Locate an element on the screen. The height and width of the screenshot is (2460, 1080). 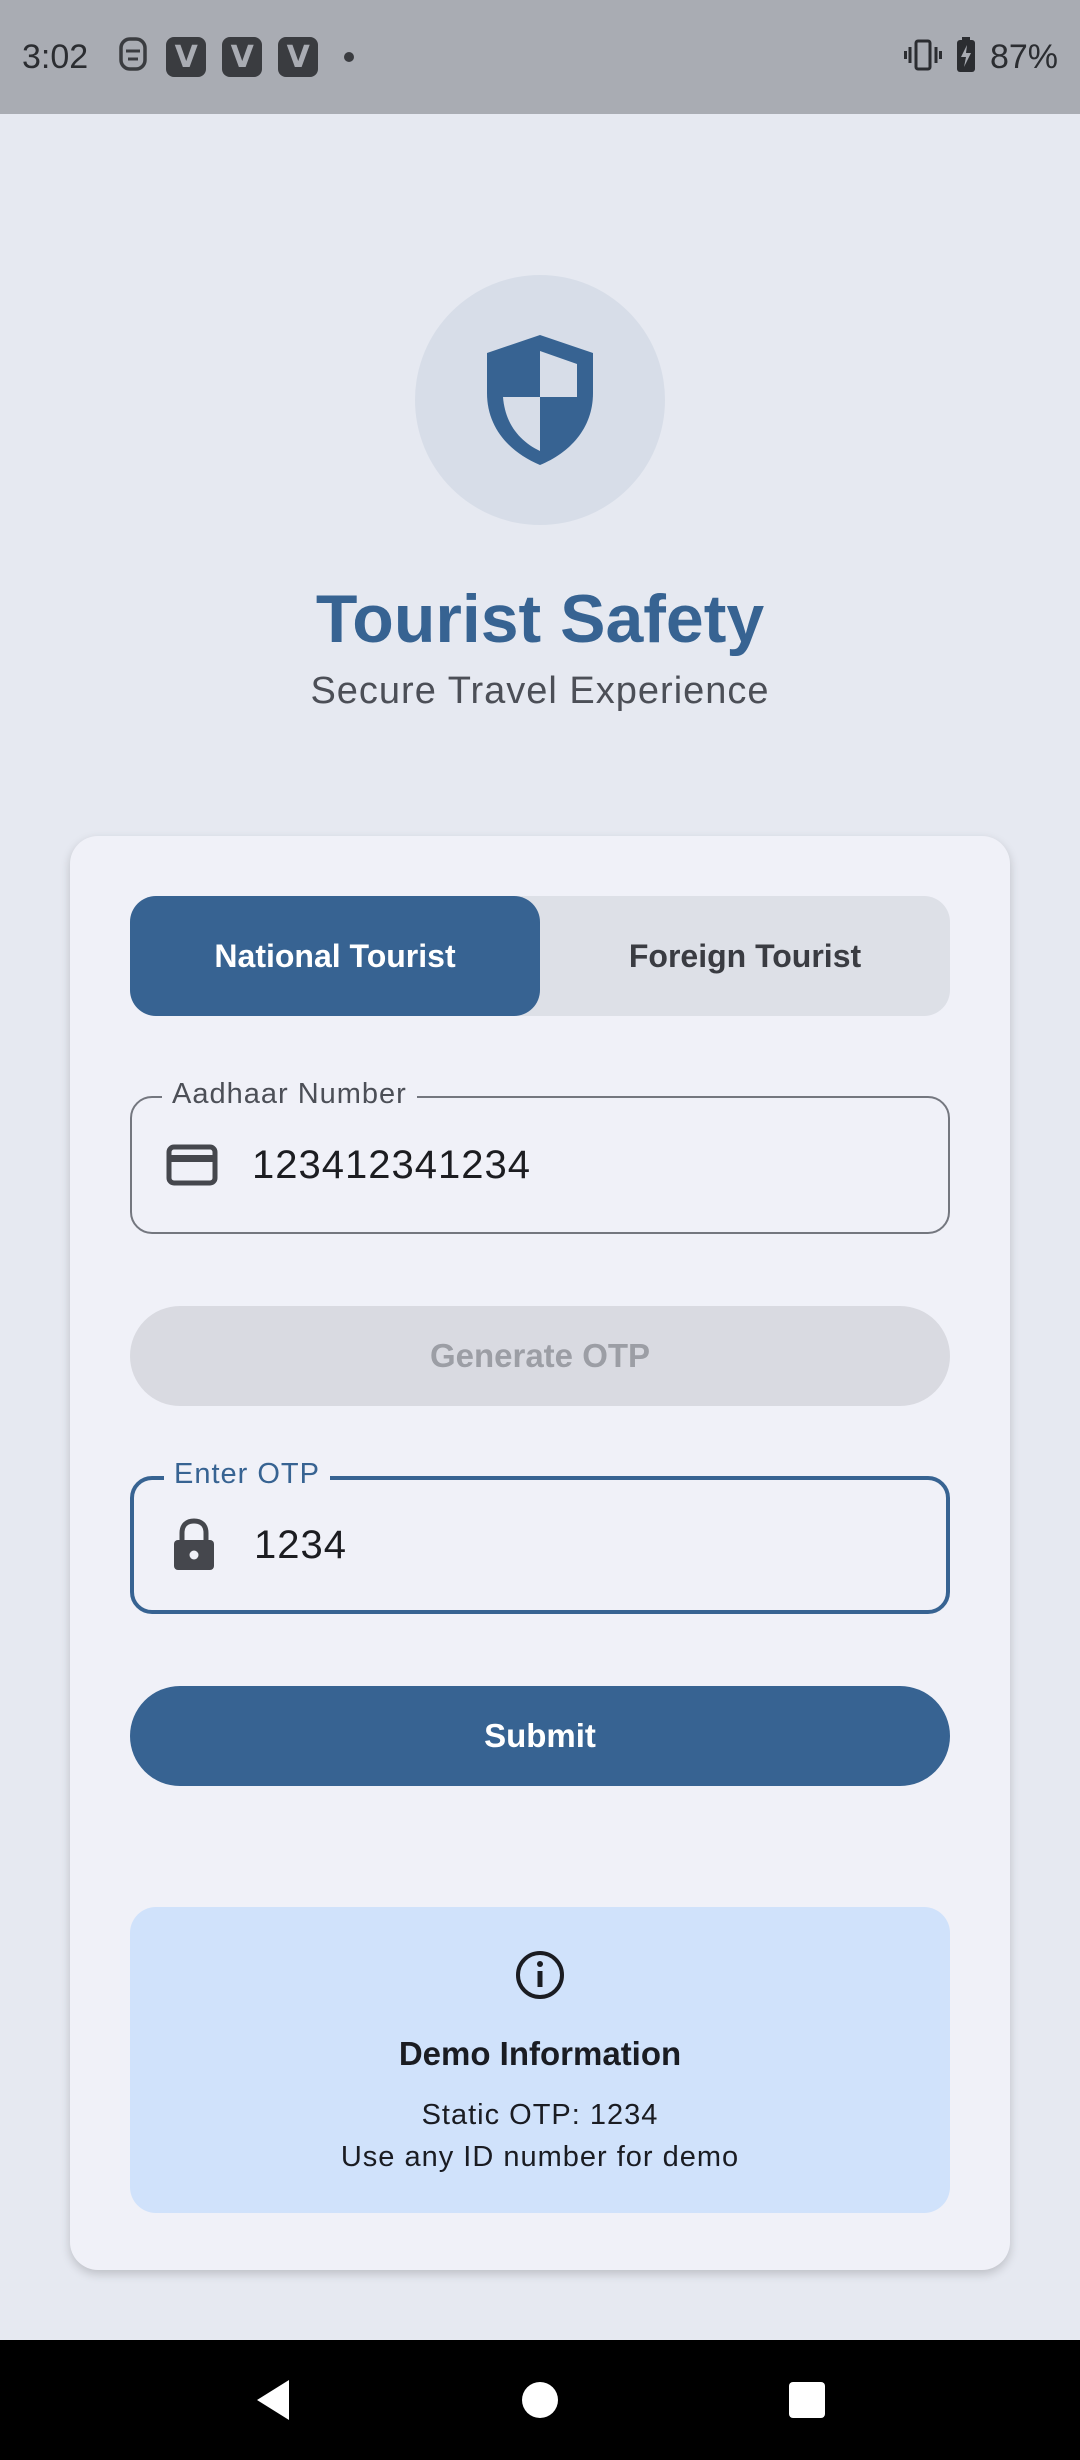
foreign-tourist-tab: Foreign Tourist is located at coordinates (745, 956).